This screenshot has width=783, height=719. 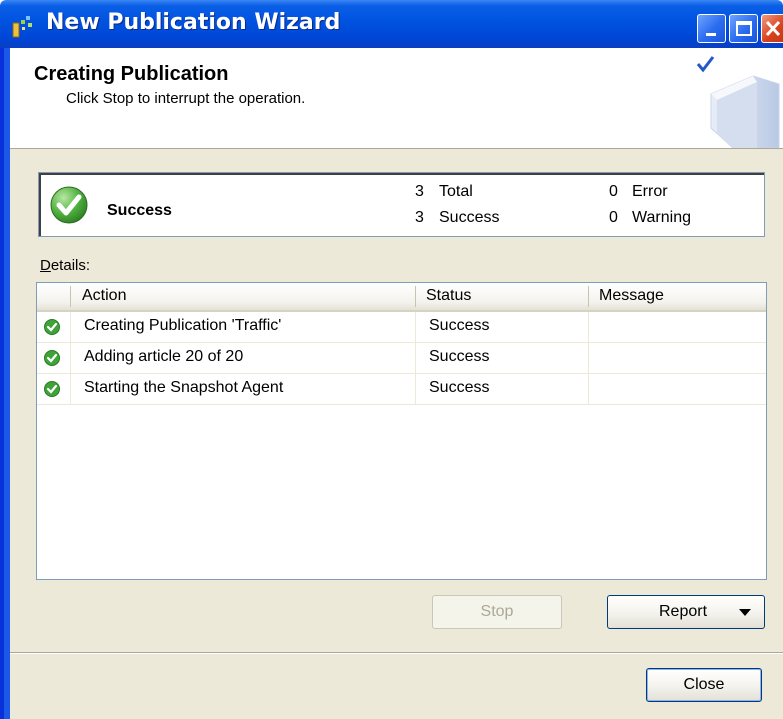 I want to click on column-header-status: Status, so click(x=448, y=296).